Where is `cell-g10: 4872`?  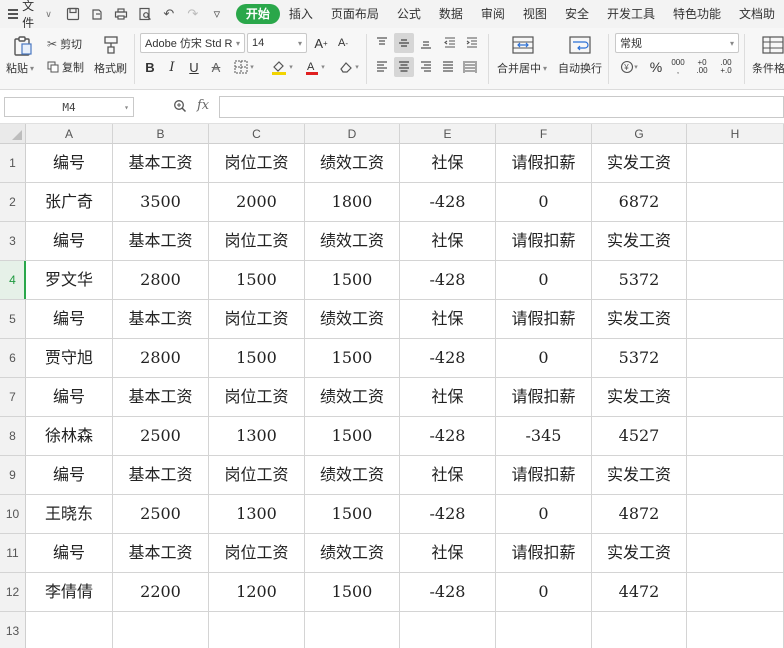 cell-g10: 4872 is located at coordinates (639, 514).